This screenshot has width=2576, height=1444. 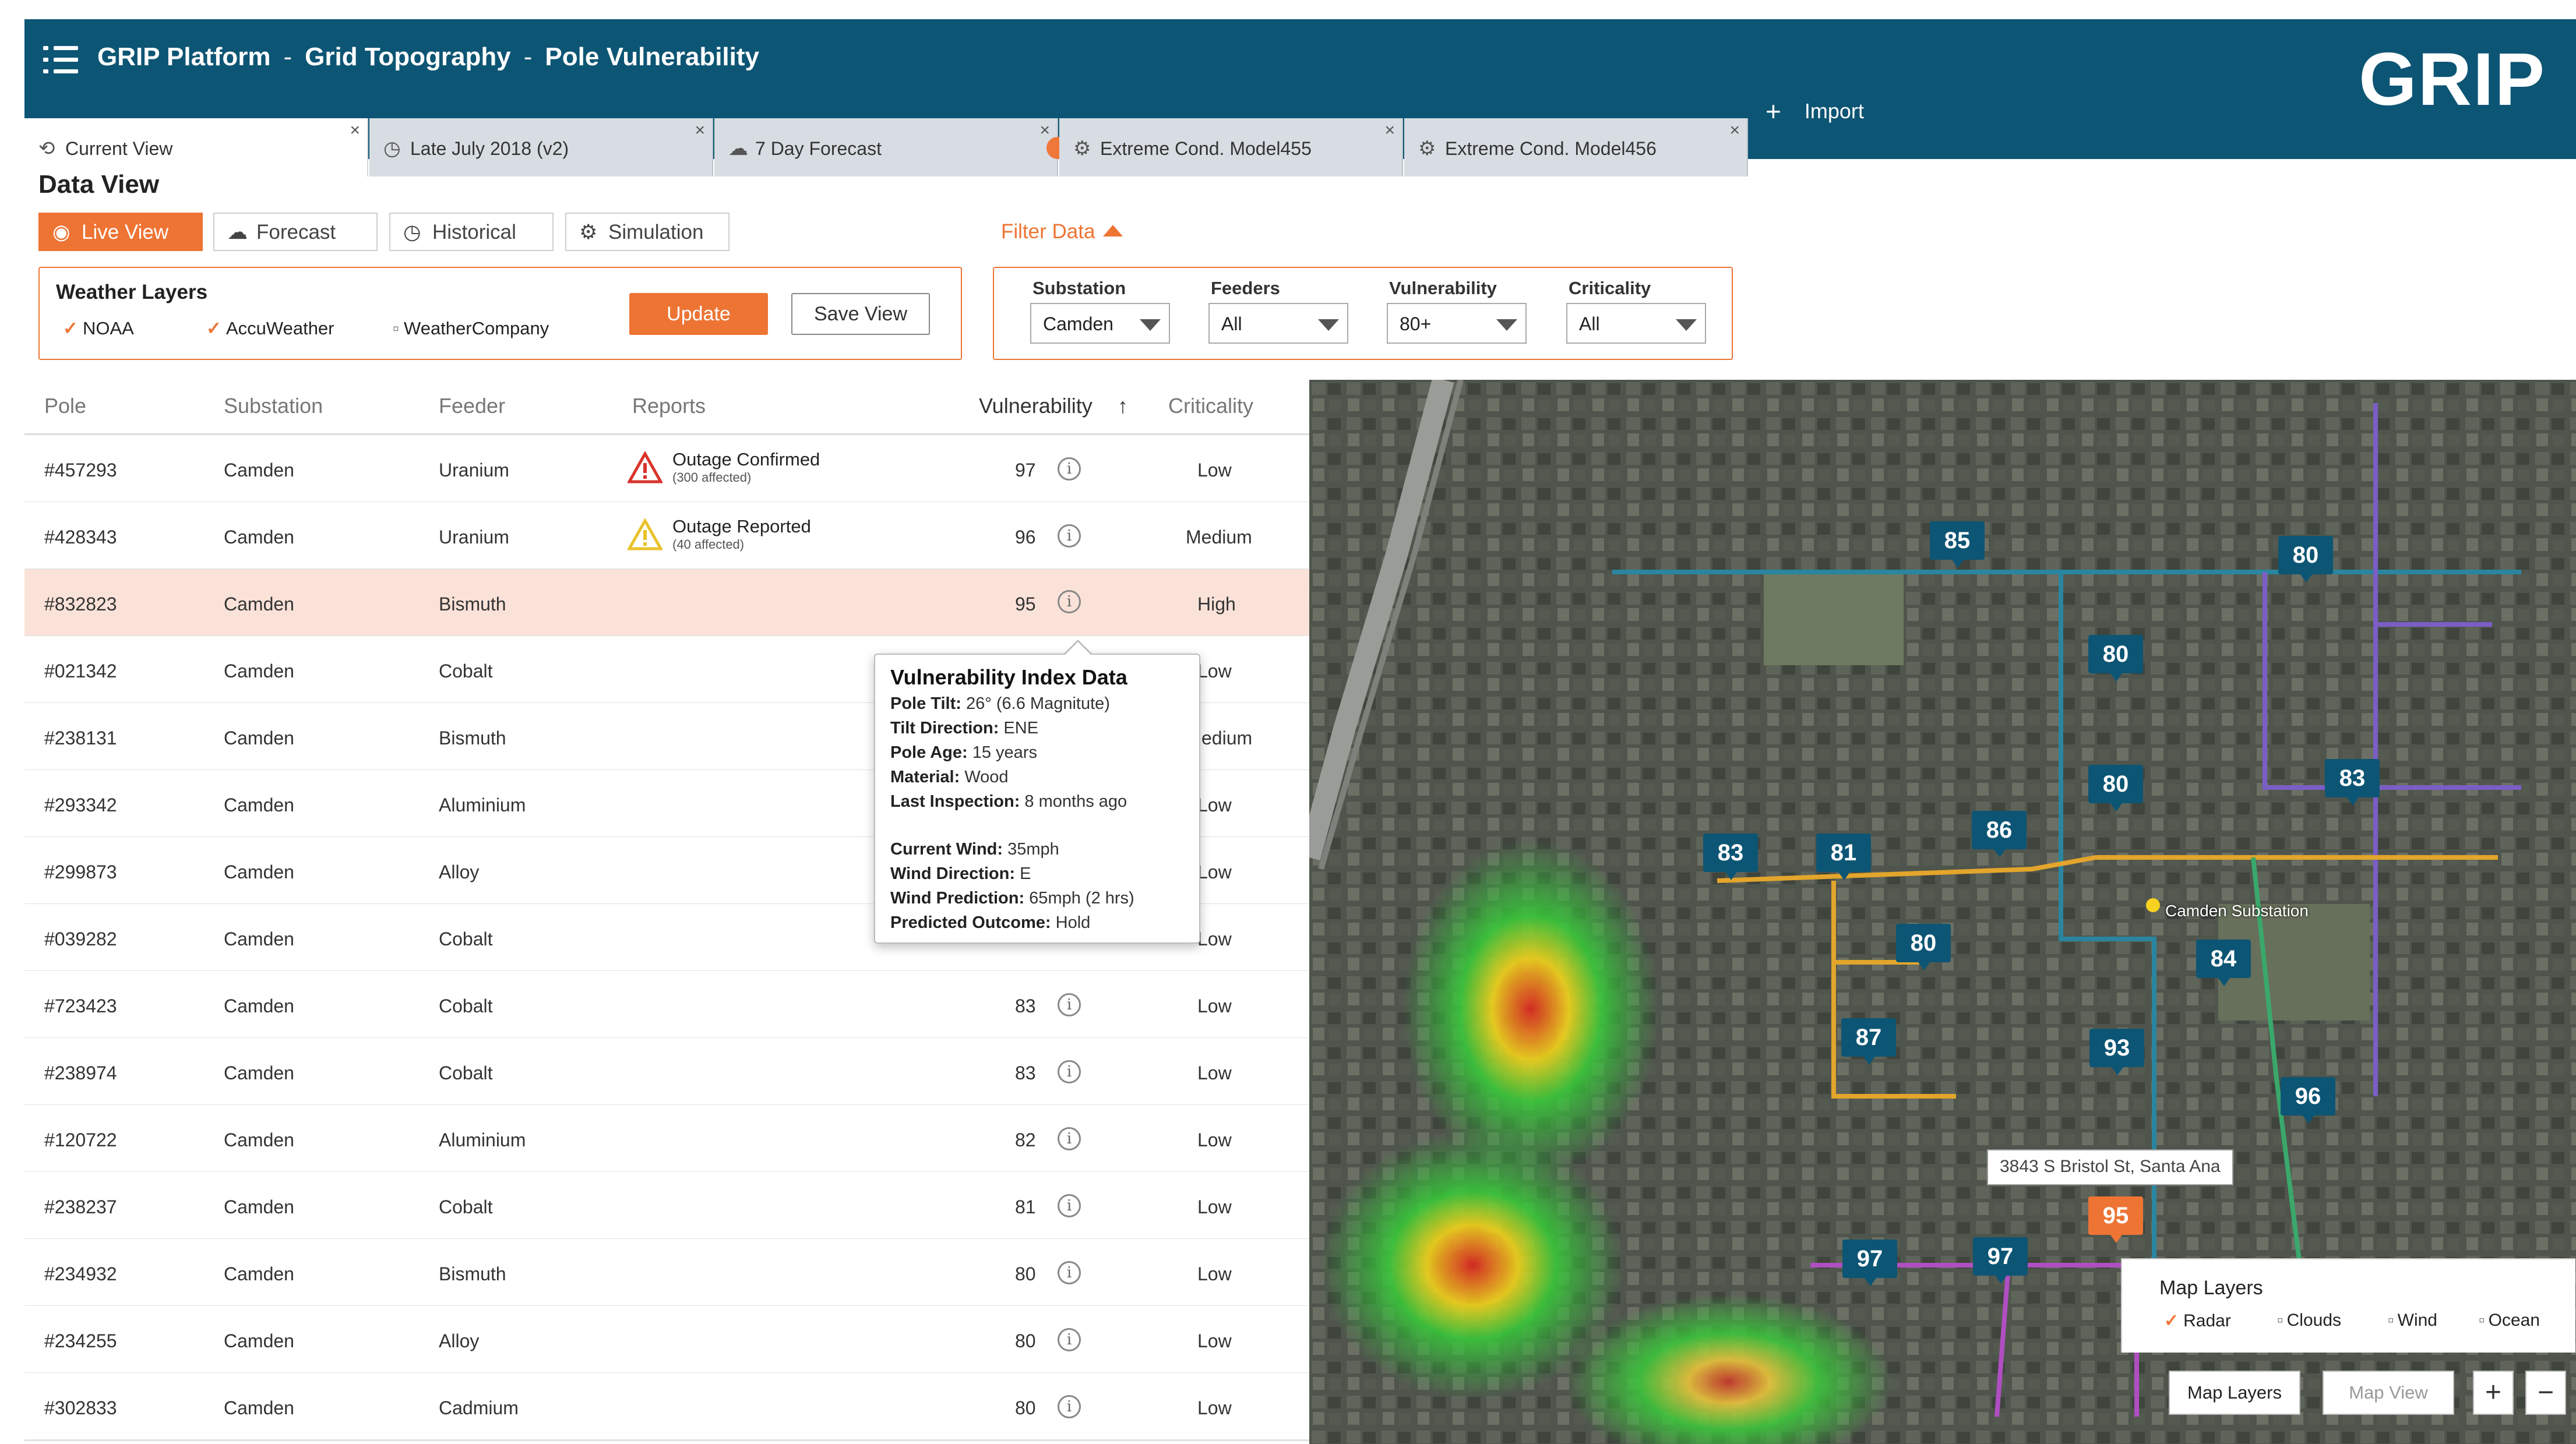 What do you see at coordinates (666, 1340) in the screenshot?
I see `table-row: #234255 Camden Alloy 80 i Low` at bounding box center [666, 1340].